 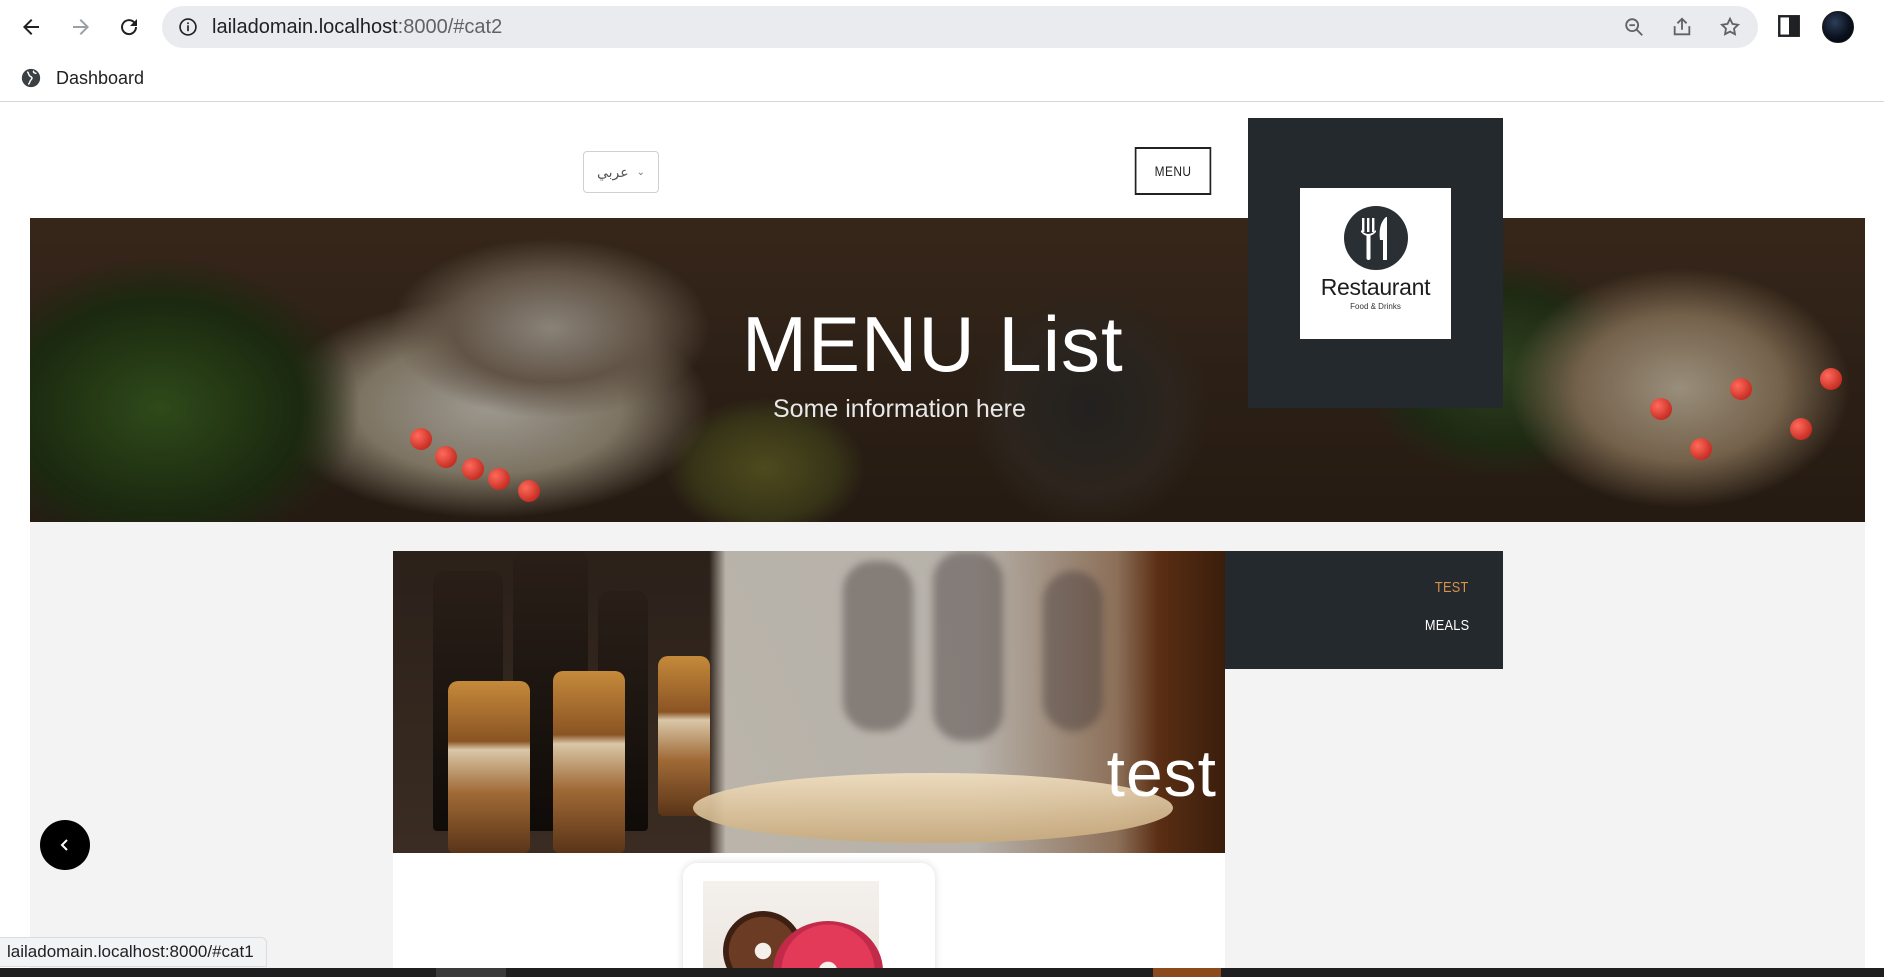 I want to click on bookmark-star-icon, so click(x=1730, y=27).